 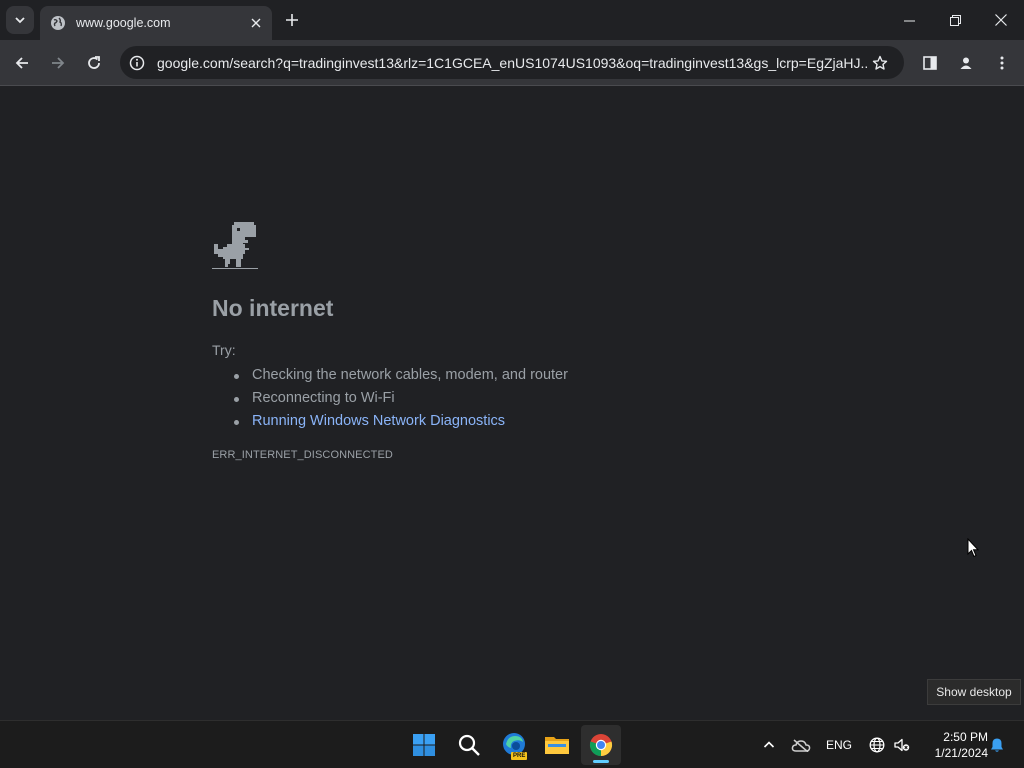 I want to click on side-panel-button, so click(x=930, y=63).